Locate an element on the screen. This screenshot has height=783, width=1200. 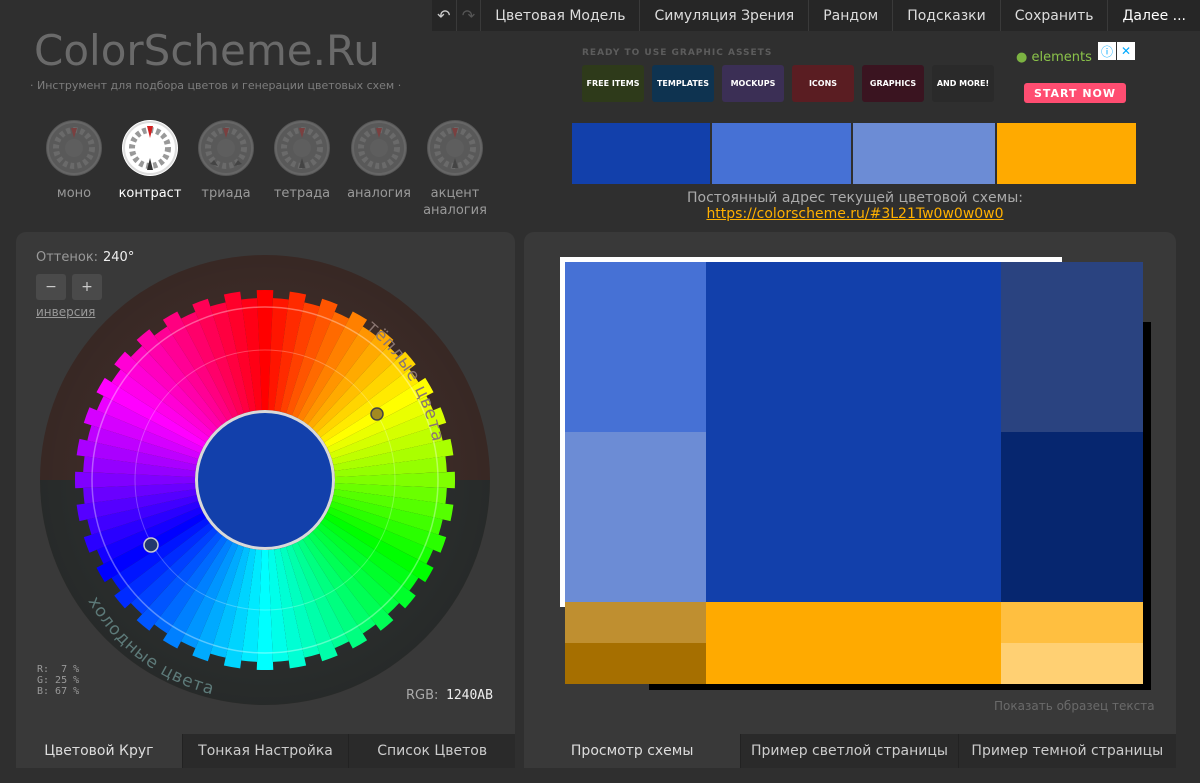
permalink-label: Постоянный адрес текущей цветовой схемы: is located at coordinates (854, 198).